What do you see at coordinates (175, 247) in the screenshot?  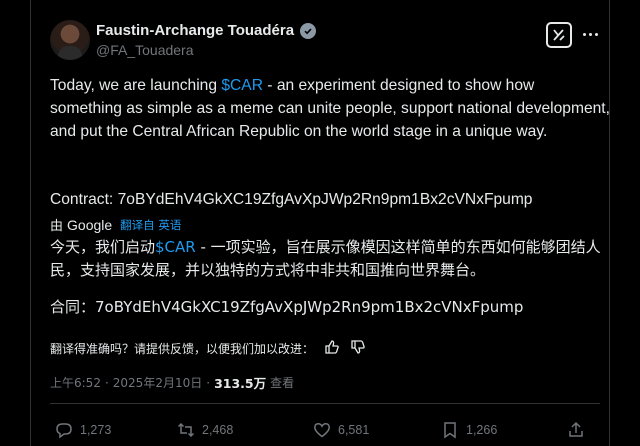 I see `translated-cashtag-link: $CAR` at bounding box center [175, 247].